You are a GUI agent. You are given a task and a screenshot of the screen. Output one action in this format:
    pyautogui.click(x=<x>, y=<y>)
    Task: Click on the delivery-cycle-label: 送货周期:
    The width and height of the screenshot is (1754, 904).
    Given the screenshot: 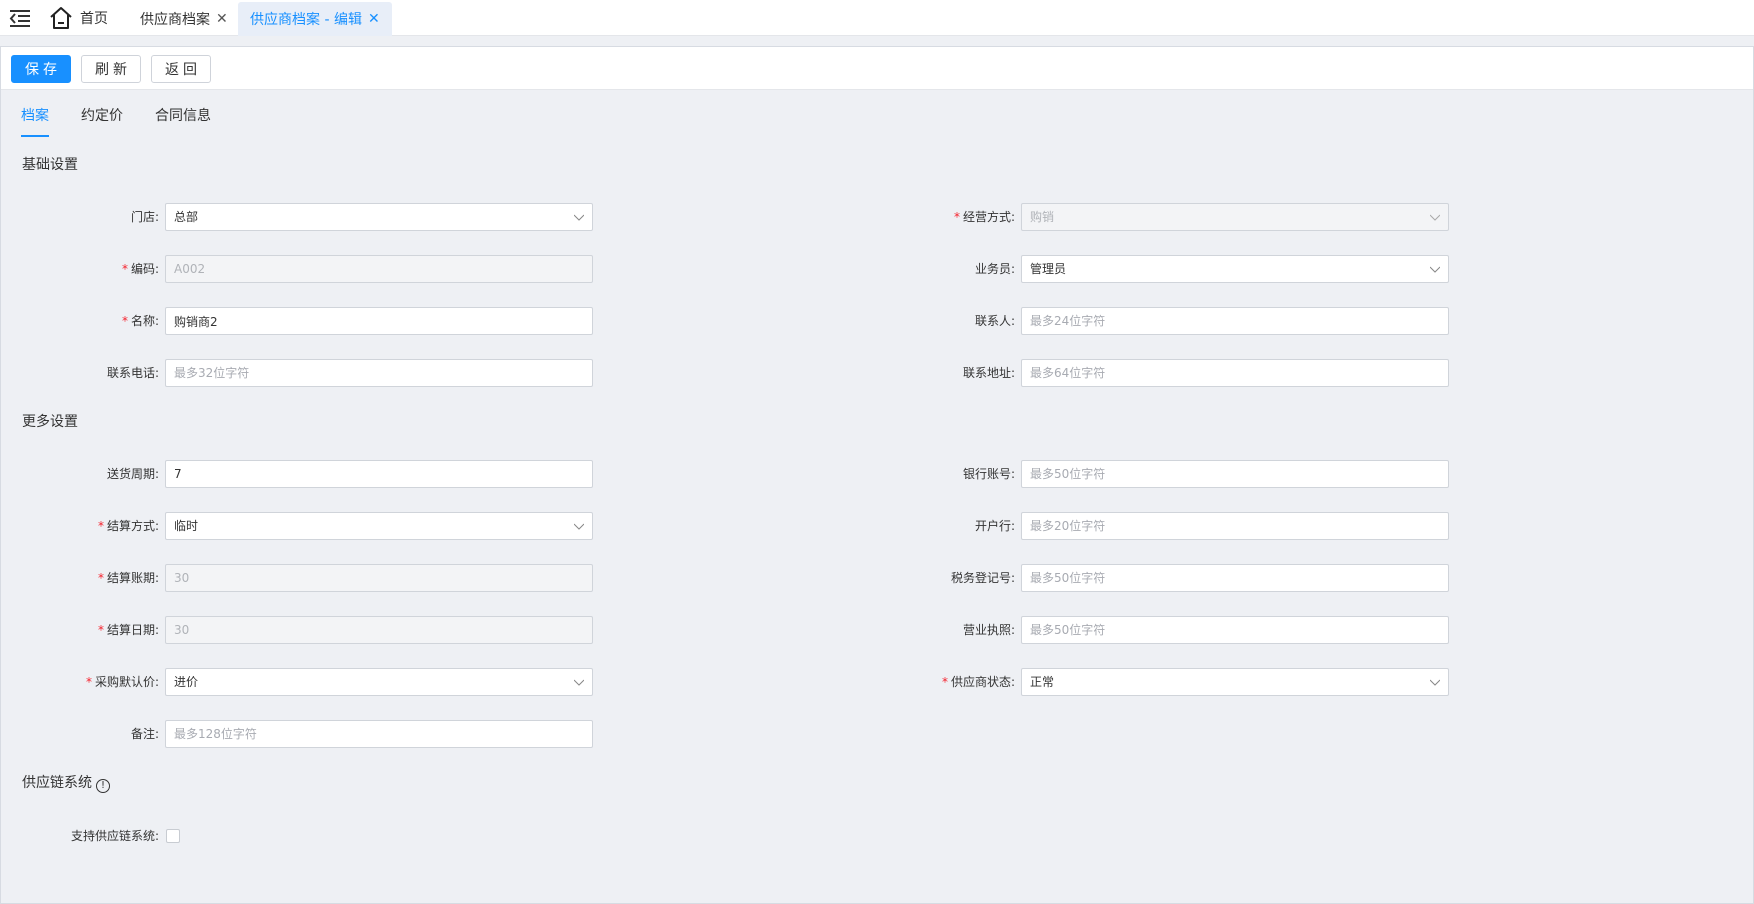 What is the action you would take?
    pyautogui.click(x=132, y=474)
    